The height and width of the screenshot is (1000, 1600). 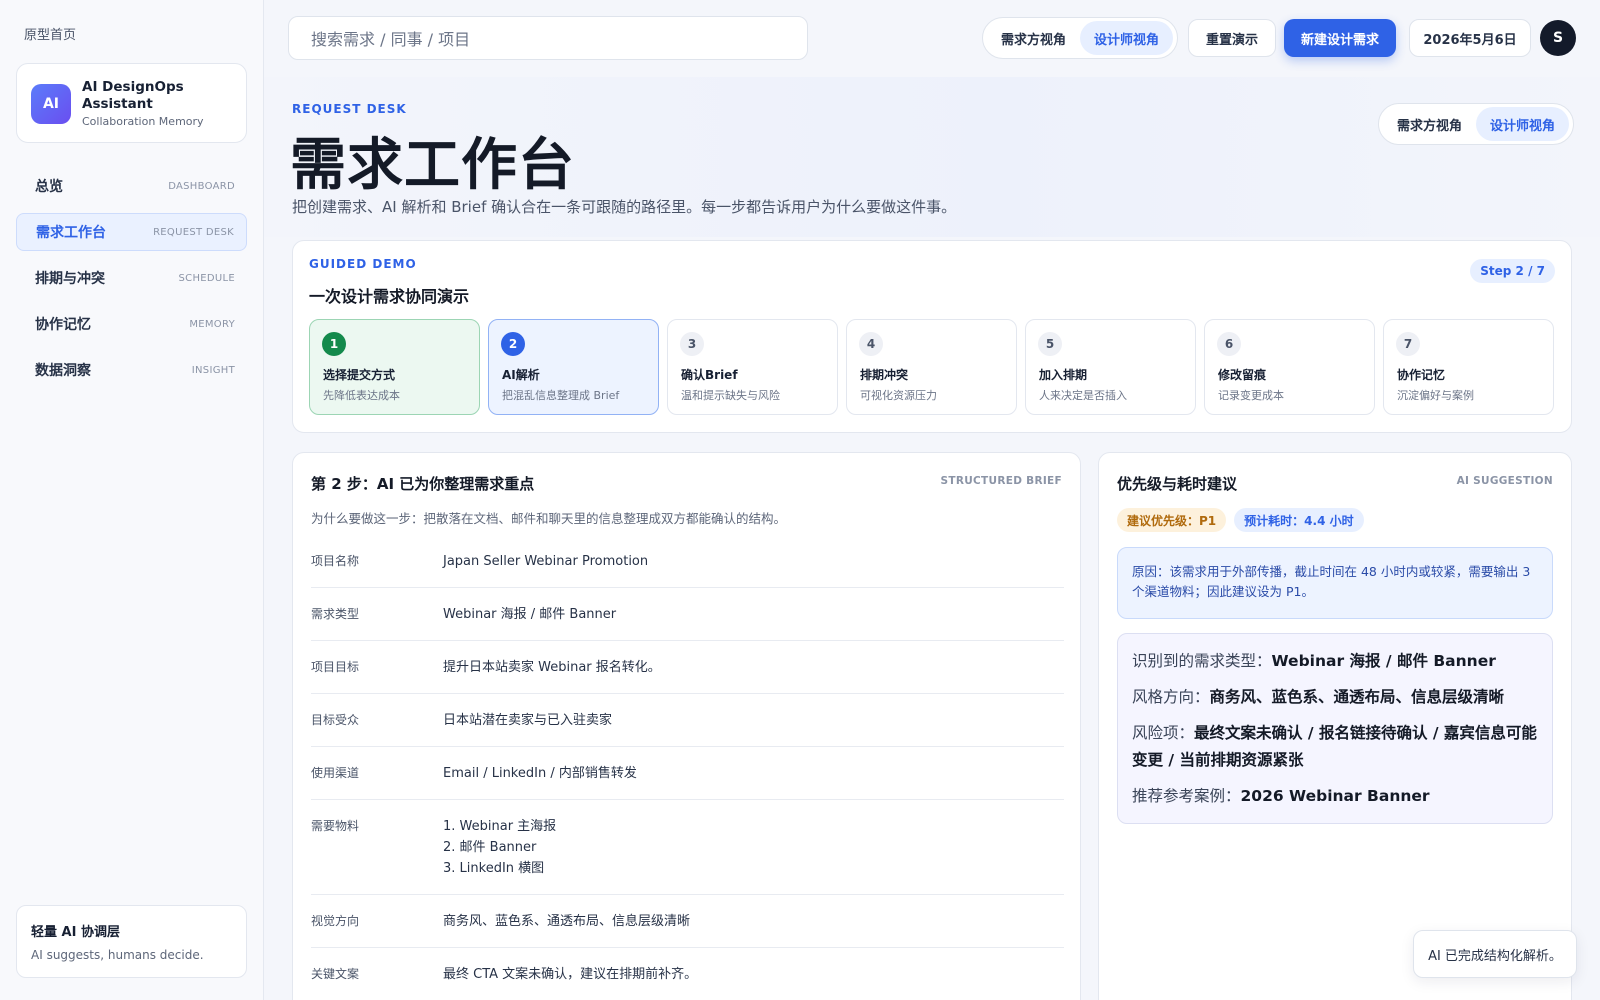 I want to click on sidebar-item-label: 排期与冲突, so click(x=70, y=279).